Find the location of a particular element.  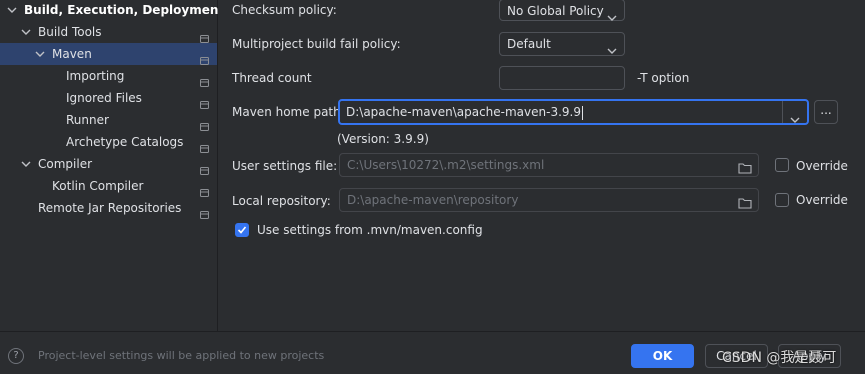

multiproject-fail-policy-select: Default is located at coordinates (562, 44).